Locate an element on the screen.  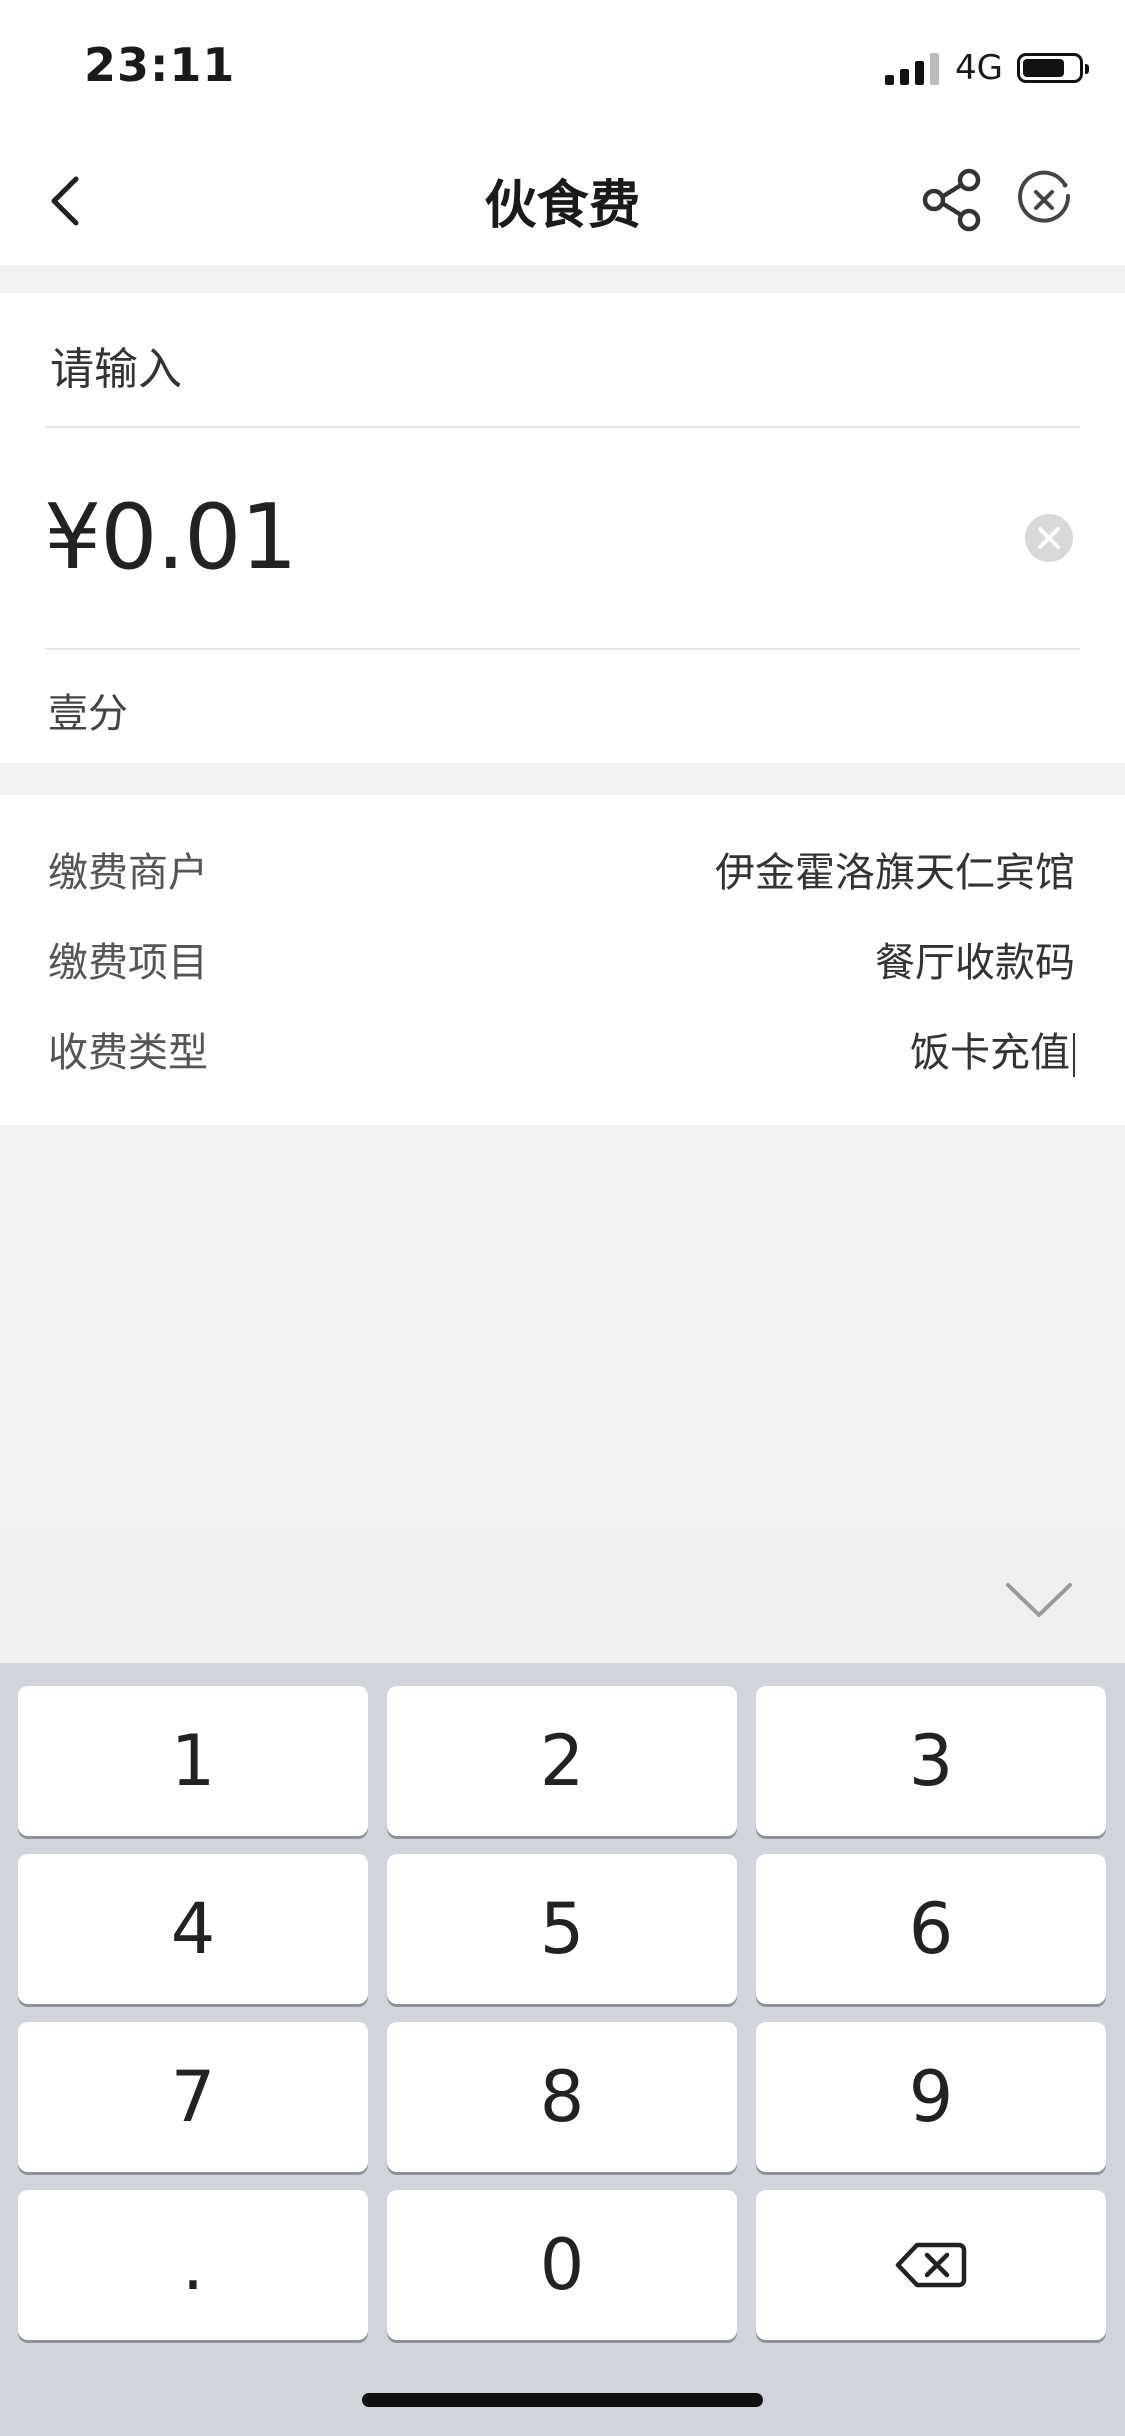
detail-row-item: 缴费项目 餐厅收款码 is located at coordinates (561, 959).